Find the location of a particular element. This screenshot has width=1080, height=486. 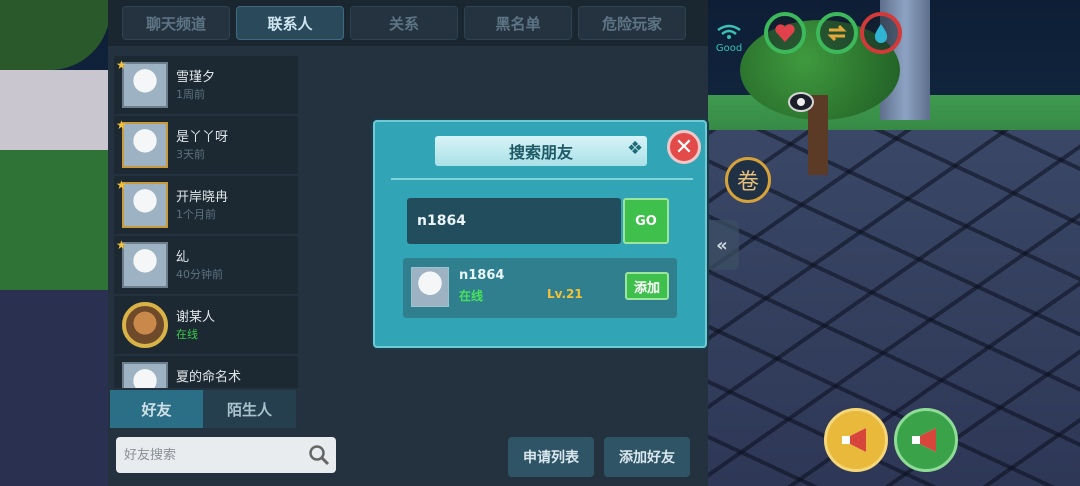

contact-status: 1个月前 is located at coordinates (196, 214).